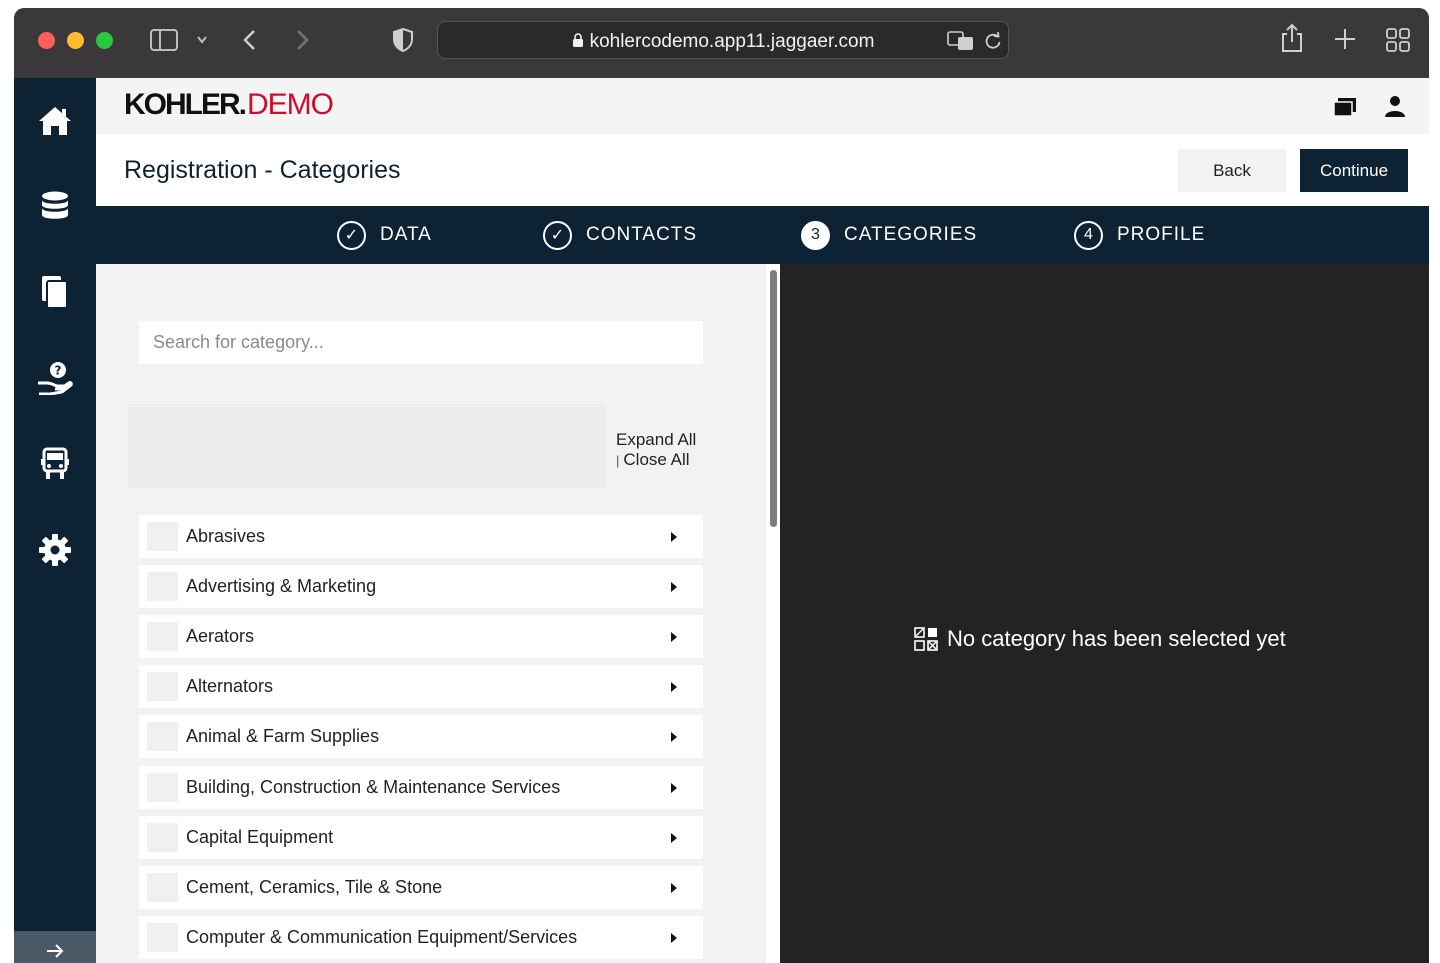  What do you see at coordinates (421, 586) in the screenshot?
I see `category-row: Advertising & Marketing` at bounding box center [421, 586].